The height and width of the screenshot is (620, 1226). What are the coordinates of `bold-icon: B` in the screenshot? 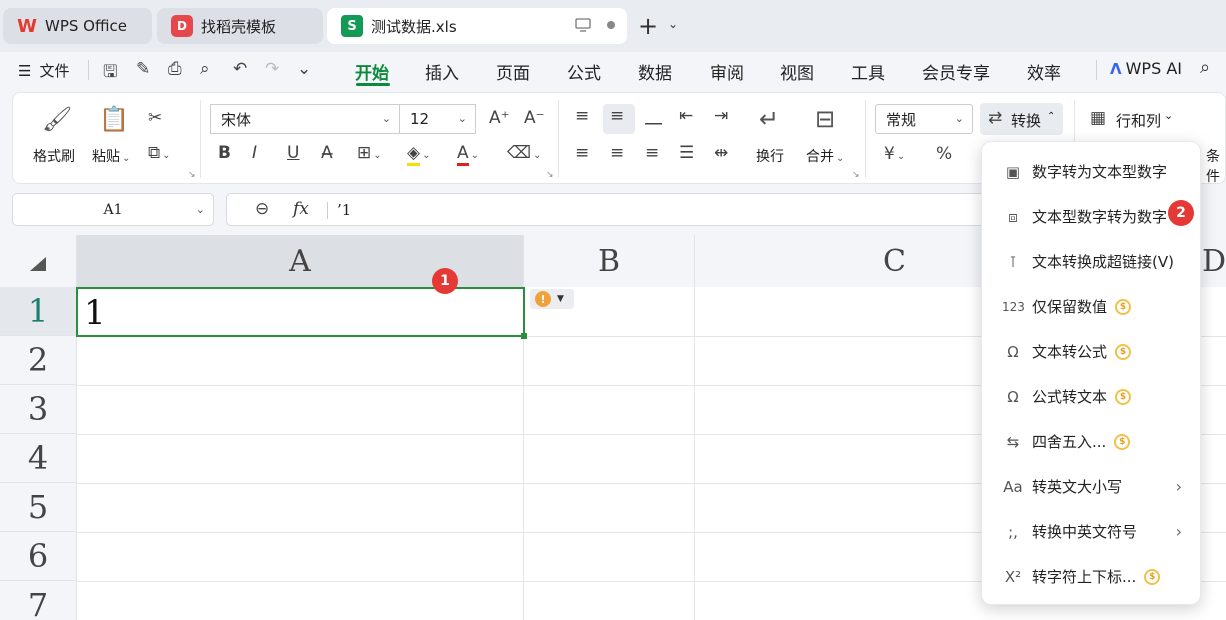 It's located at (224, 153).